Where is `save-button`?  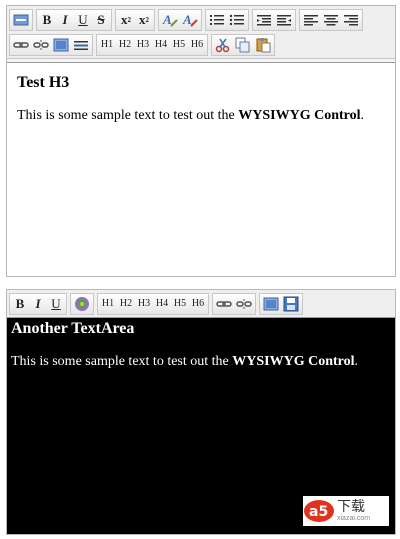 save-button is located at coordinates (291, 304).